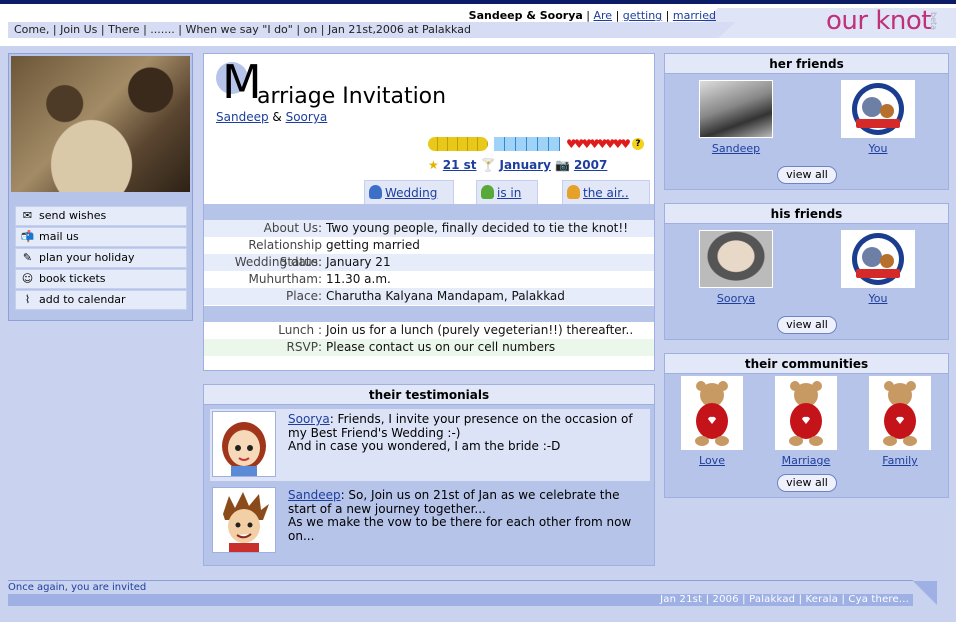  Describe the element at coordinates (73, 215) in the screenshot. I see `action-label: send wishes` at that location.